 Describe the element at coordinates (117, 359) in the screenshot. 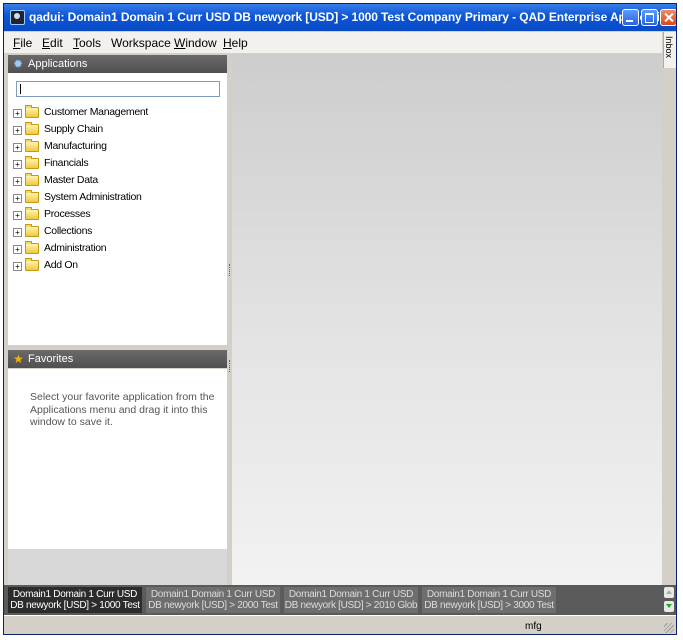

I see `favorites-header: ★ Favorites` at that location.